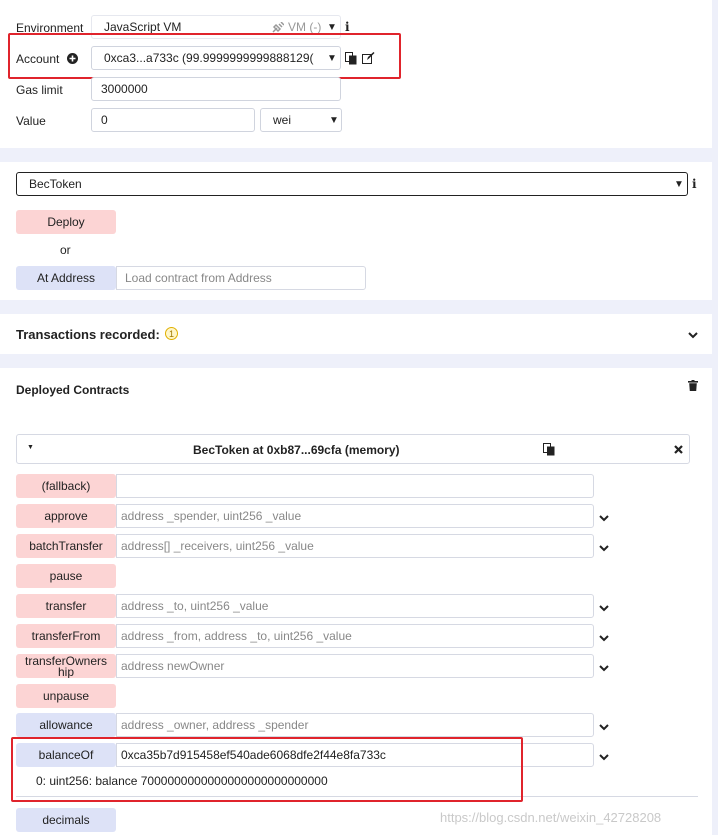  What do you see at coordinates (693, 385) in the screenshot?
I see `trash-icon` at bounding box center [693, 385].